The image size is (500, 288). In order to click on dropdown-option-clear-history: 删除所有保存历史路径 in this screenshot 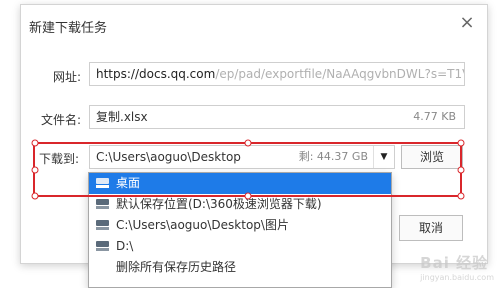, I will do `click(240, 267)`.